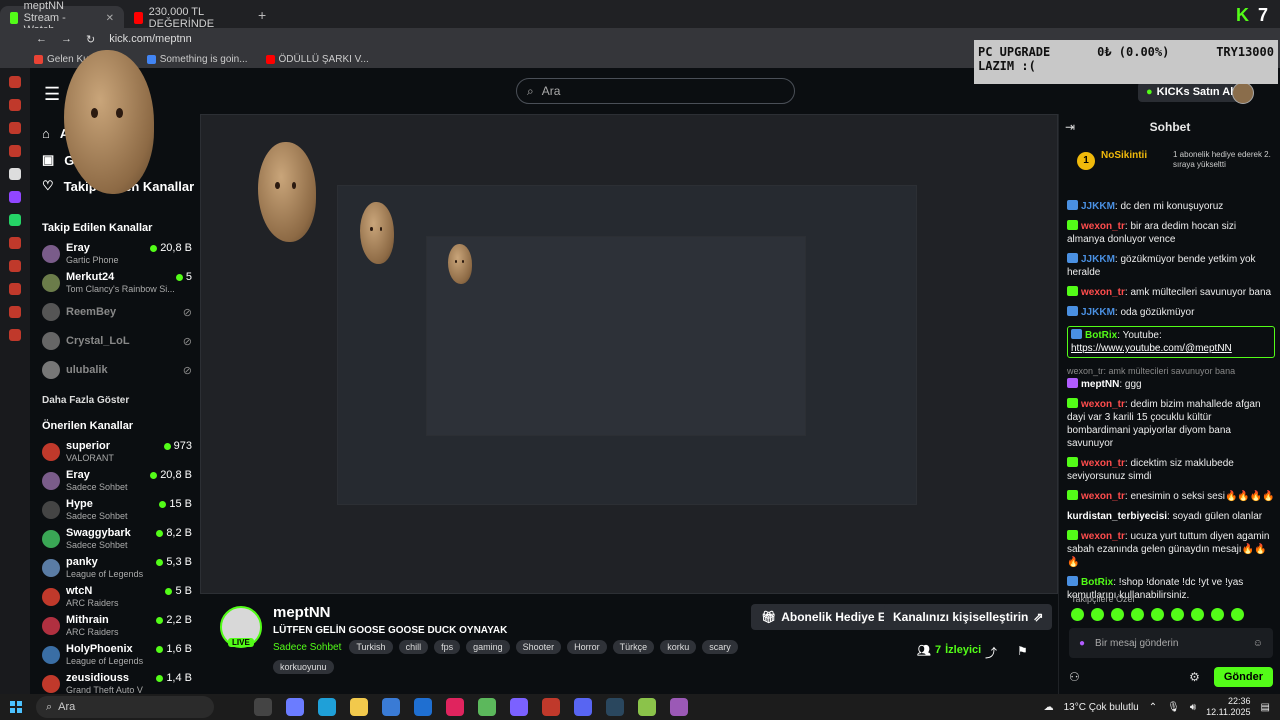 The height and width of the screenshot is (720, 1280). I want to click on sidebar-channel: superior VALORANT 973, so click(117, 454).